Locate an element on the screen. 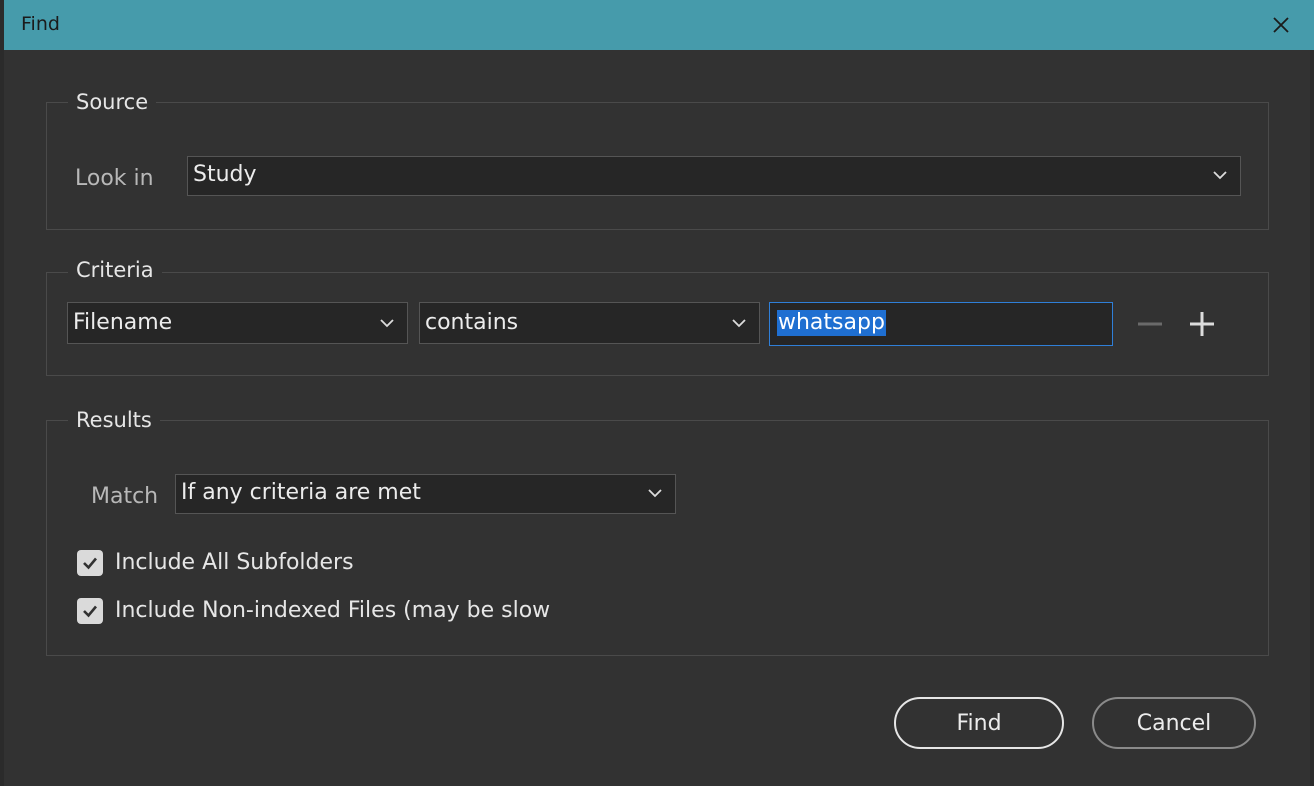  add-criteria-button is located at coordinates (1202, 324).